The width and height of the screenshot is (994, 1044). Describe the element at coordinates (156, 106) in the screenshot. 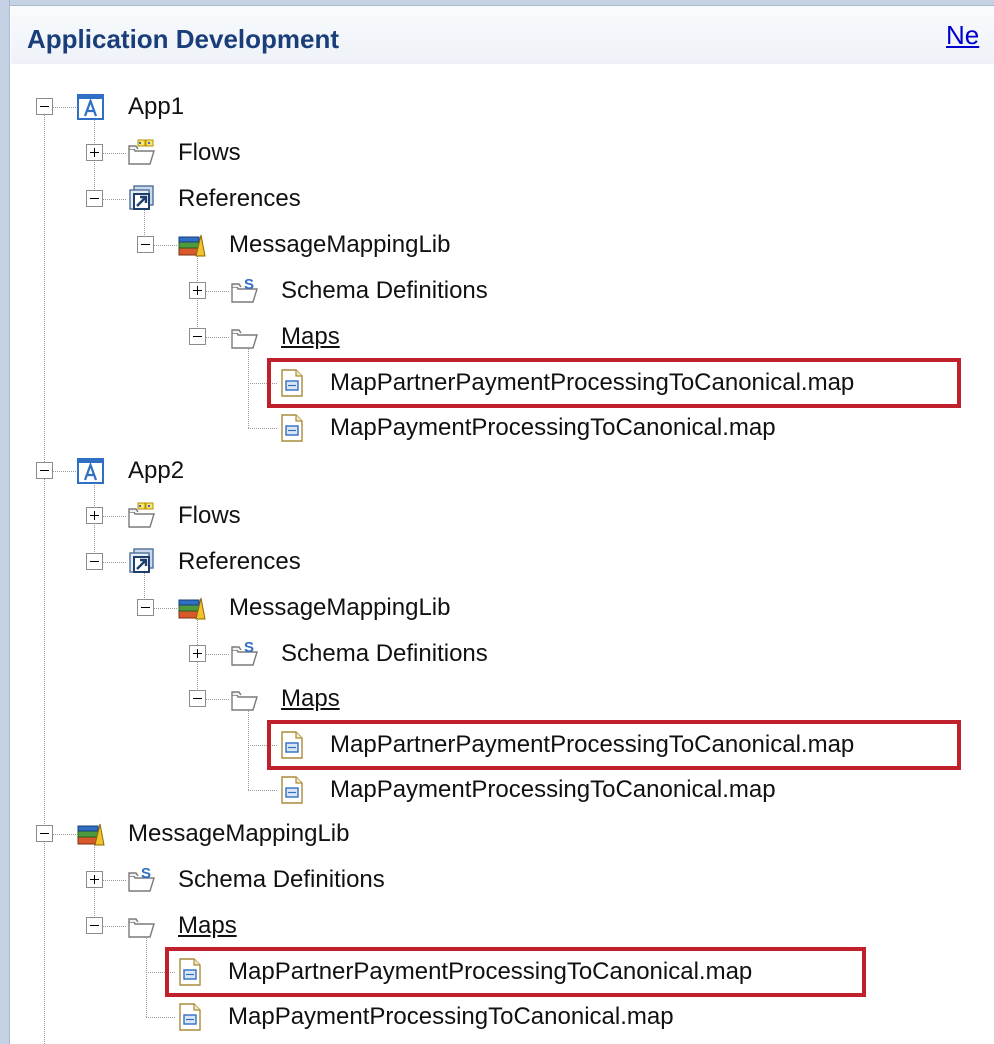

I see `tree-item-label: App1` at that location.